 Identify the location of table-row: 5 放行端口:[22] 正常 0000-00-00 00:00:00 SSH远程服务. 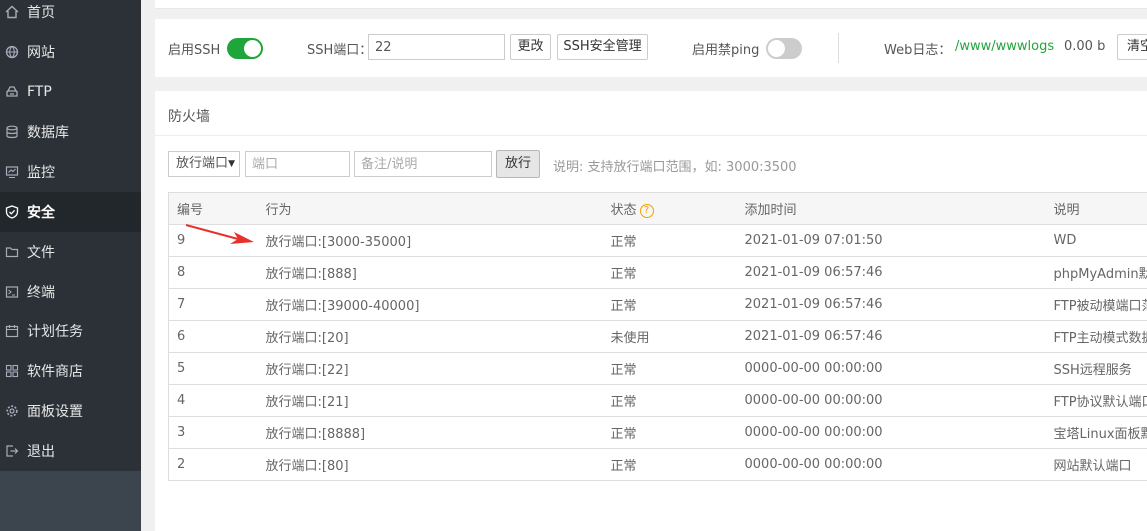
(657, 368).